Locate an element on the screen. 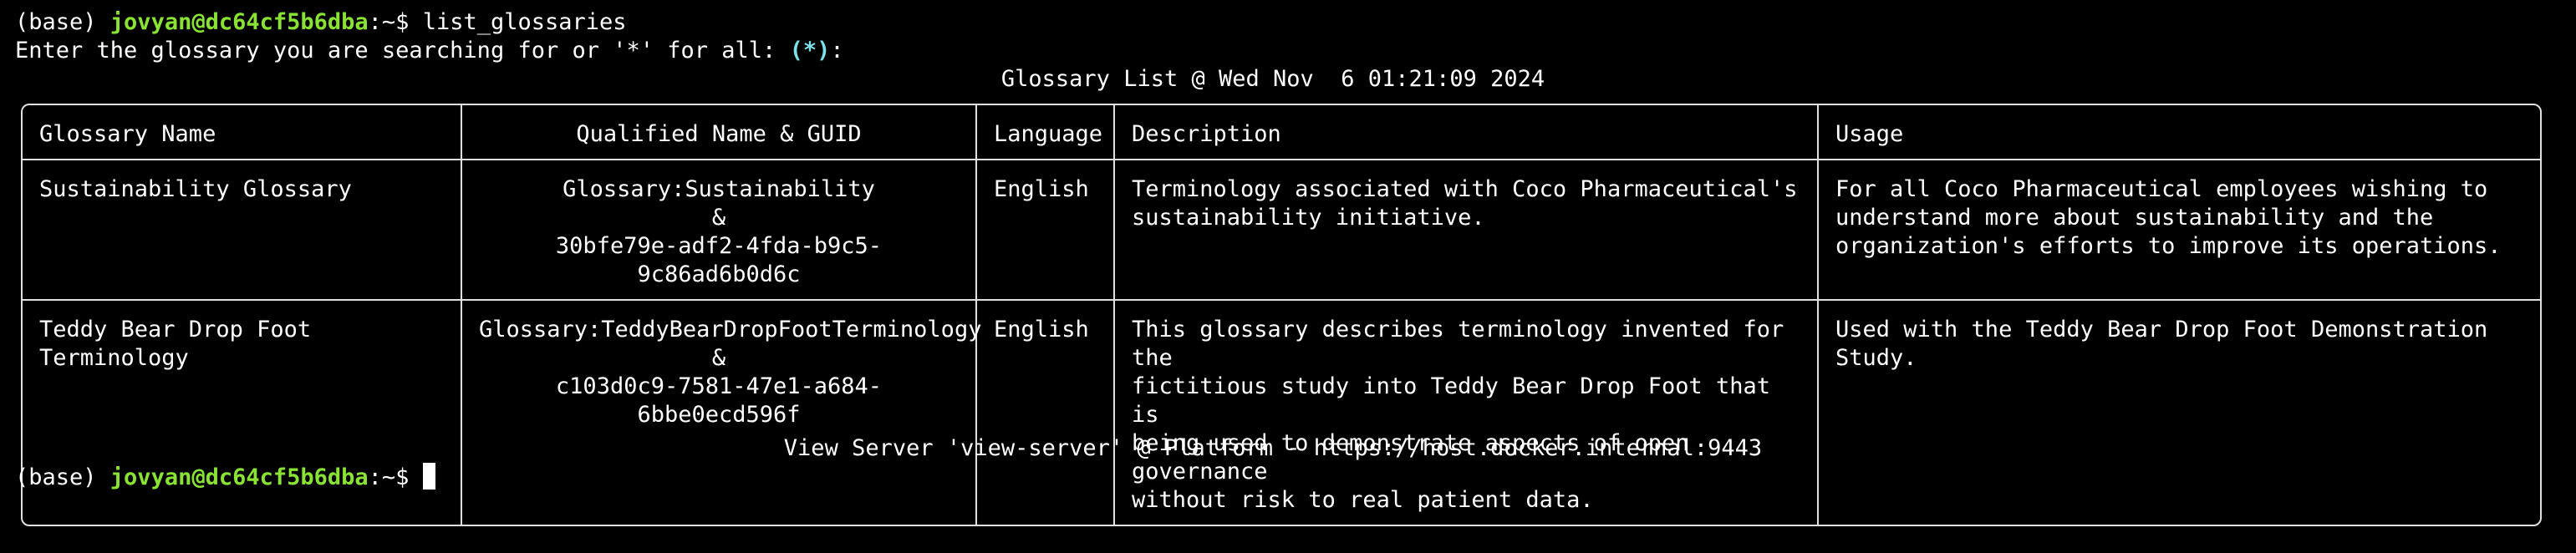  input-default: (*) is located at coordinates (810, 51).